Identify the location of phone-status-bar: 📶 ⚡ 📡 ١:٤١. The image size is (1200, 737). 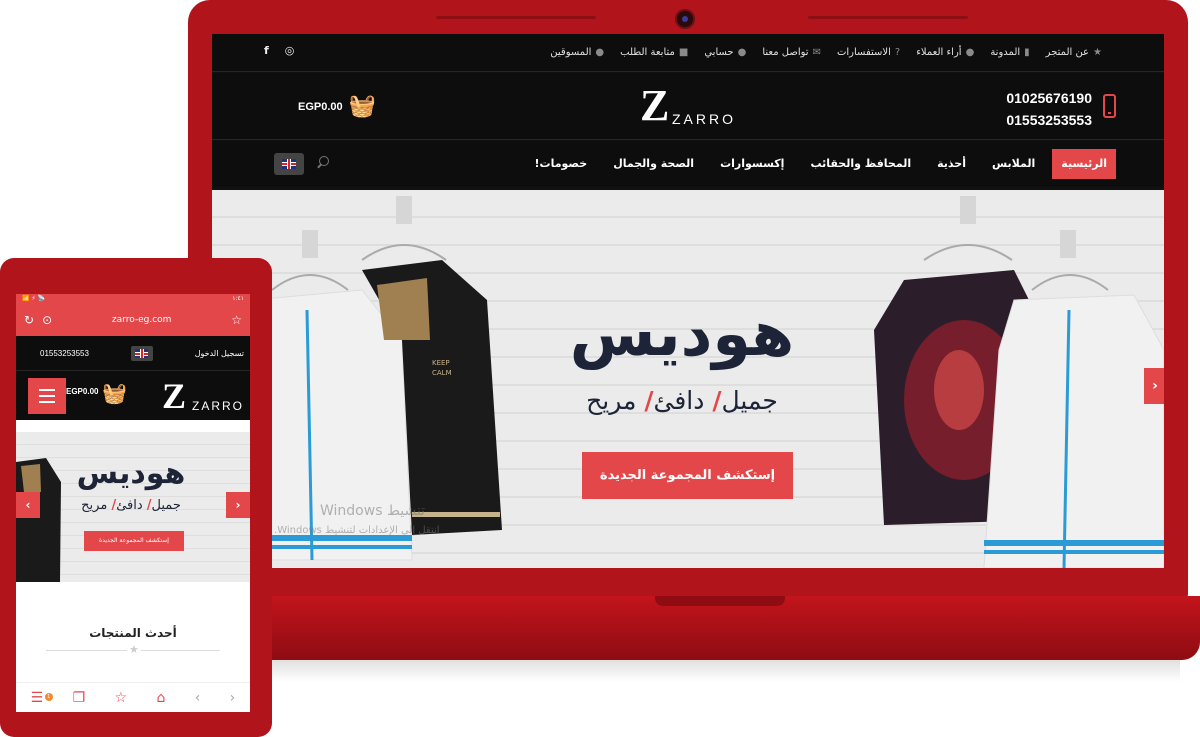
(133, 299).